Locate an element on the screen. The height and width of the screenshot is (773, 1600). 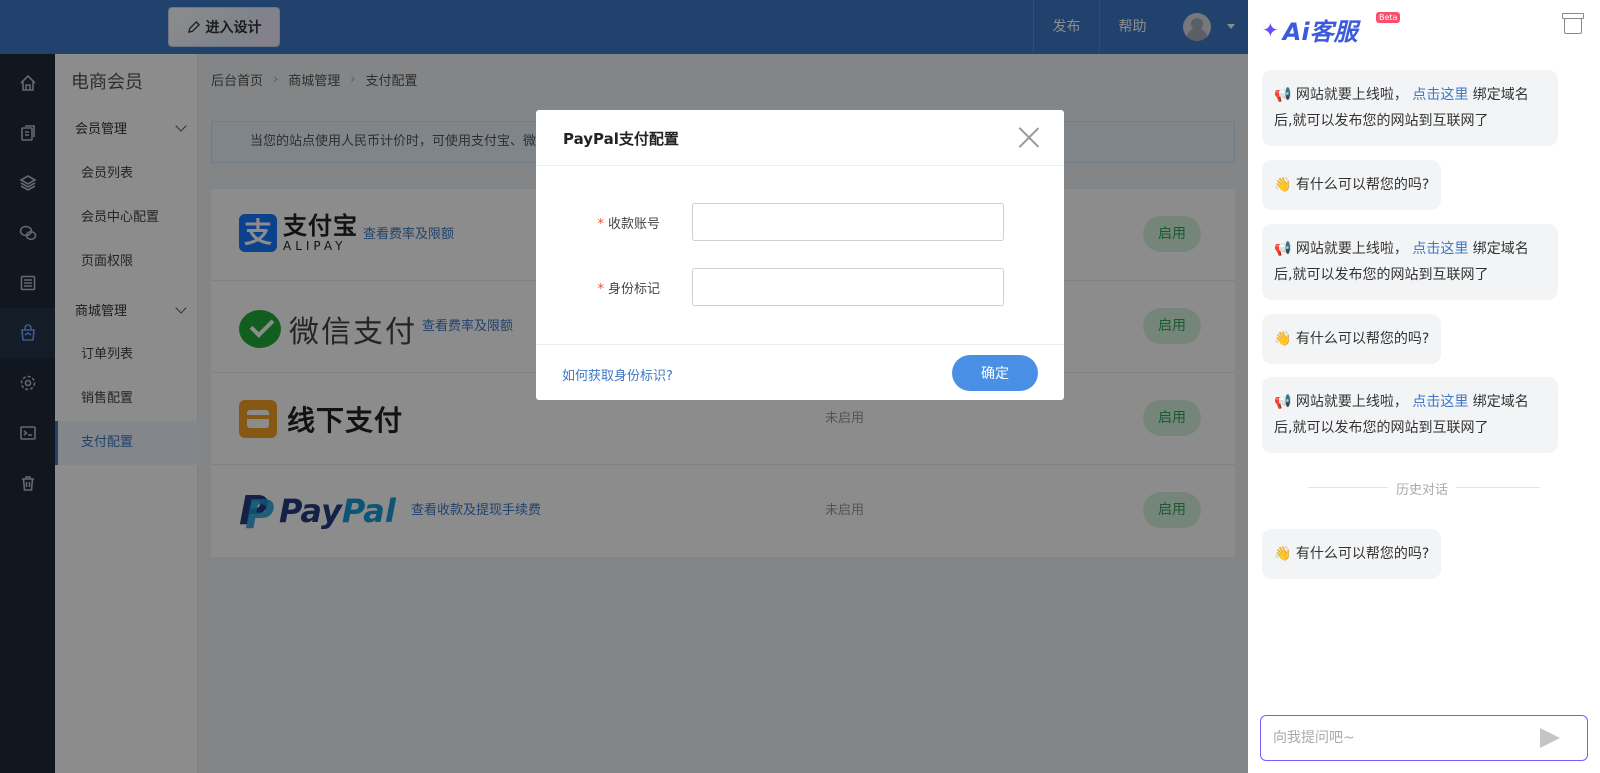
history-label: 历史对话 is located at coordinates (1422, 488).